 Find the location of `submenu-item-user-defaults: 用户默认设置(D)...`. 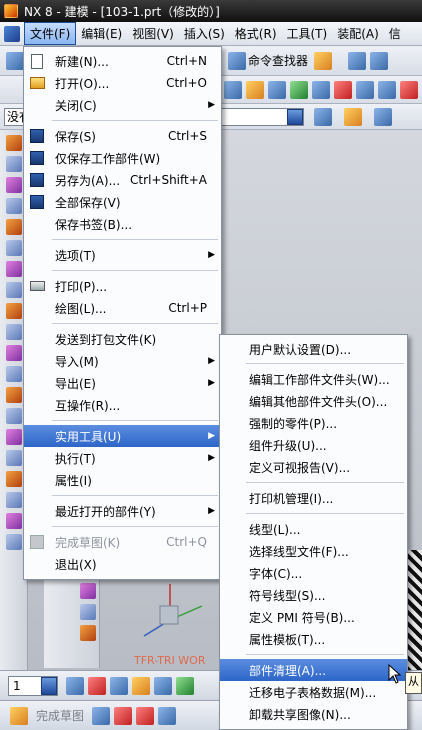

submenu-item-user-defaults: 用户默认设置(D)... is located at coordinates (313, 349).